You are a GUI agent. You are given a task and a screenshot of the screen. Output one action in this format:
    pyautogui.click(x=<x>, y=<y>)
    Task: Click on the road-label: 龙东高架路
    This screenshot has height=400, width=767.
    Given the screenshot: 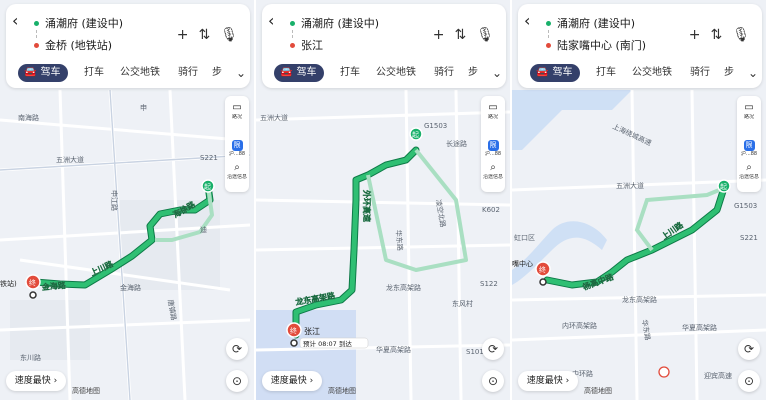 What is the action you would take?
    pyautogui.click(x=639, y=299)
    